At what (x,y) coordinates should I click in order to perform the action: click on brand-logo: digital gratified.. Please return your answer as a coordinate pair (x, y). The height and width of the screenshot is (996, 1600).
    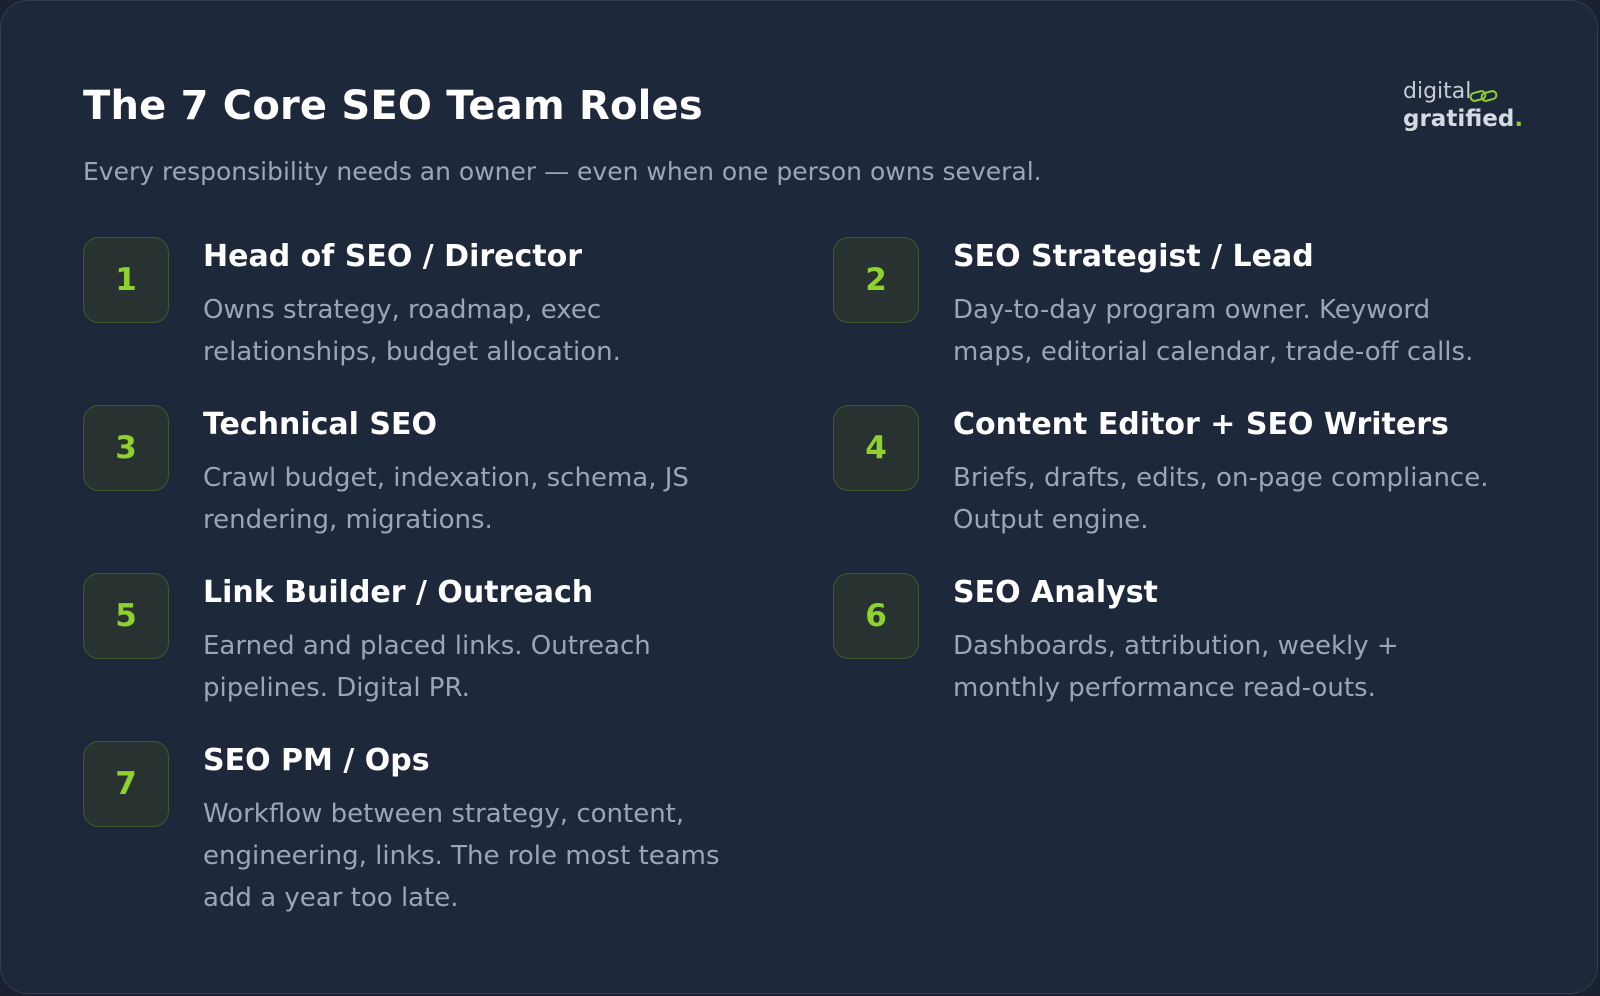
    Looking at the image, I should click on (1463, 108).